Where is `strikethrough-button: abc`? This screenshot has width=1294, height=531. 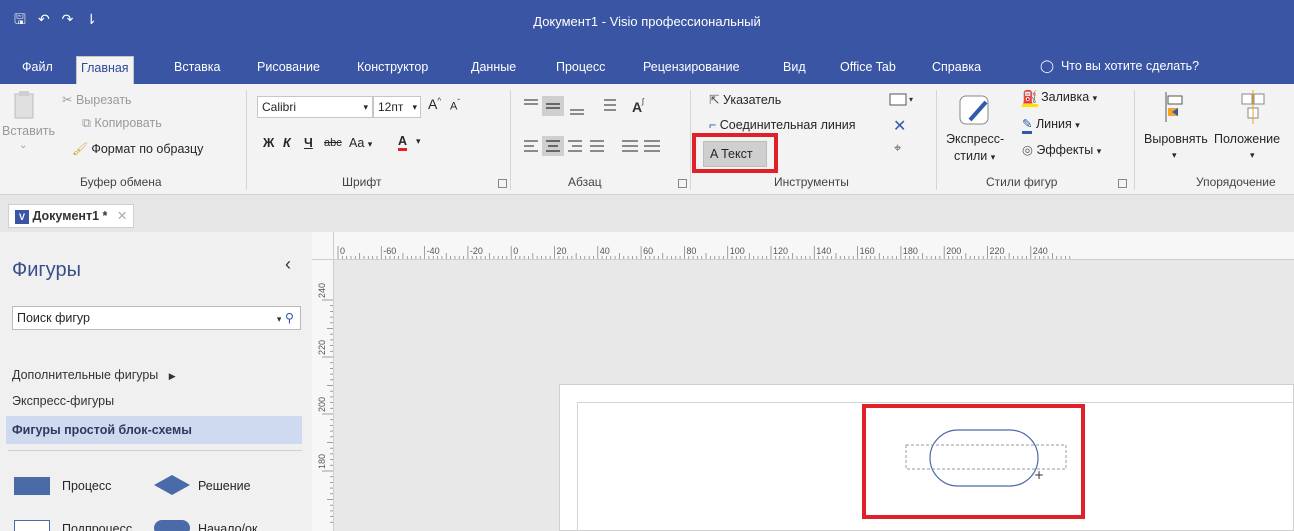
strikethrough-button: abc is located at coordinates (333, 143).